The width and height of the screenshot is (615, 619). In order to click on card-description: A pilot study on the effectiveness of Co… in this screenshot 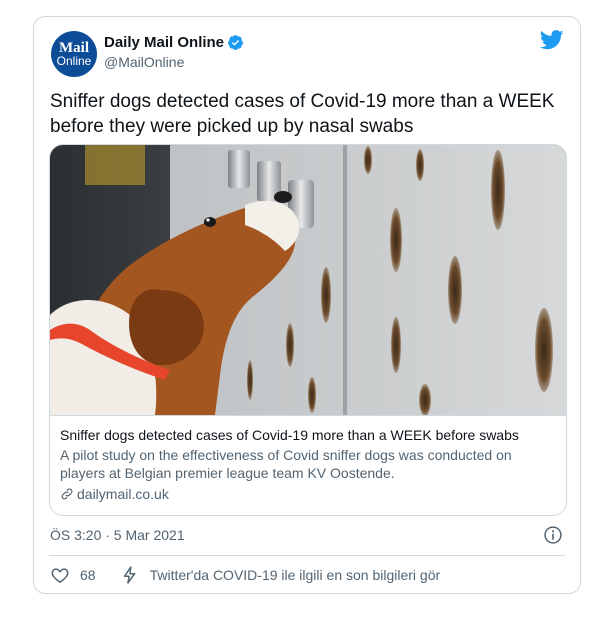, I will do `click(286, 464)`.